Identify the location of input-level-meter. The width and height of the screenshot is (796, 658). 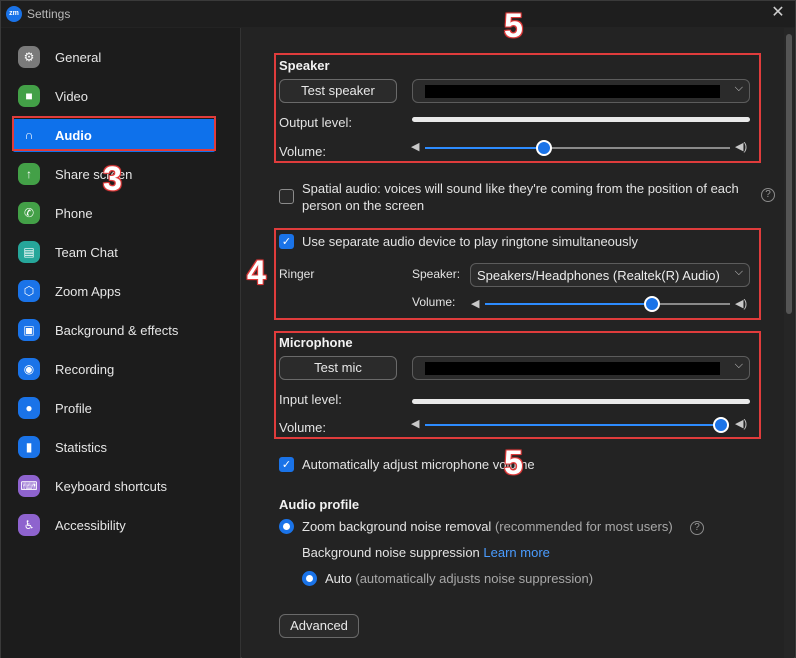
(581, 401).